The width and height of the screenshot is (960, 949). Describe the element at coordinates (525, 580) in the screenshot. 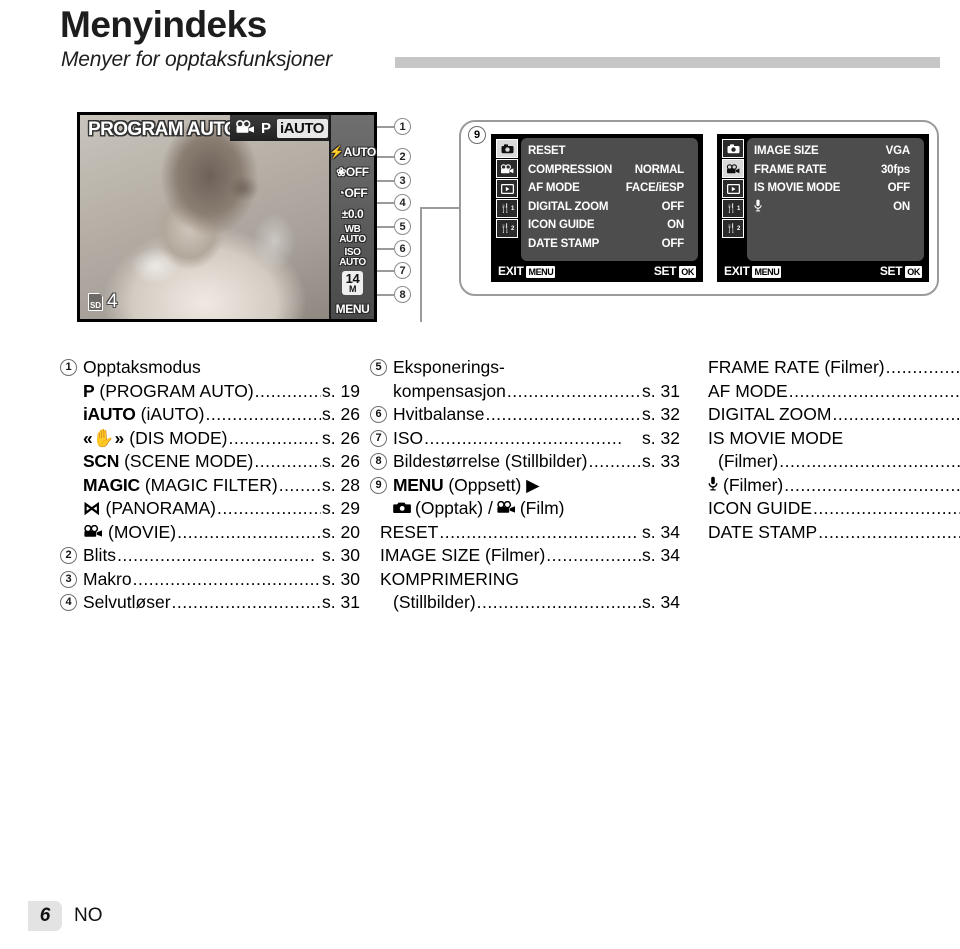

I see `index-entry: KOMPRIMERING` at that location.